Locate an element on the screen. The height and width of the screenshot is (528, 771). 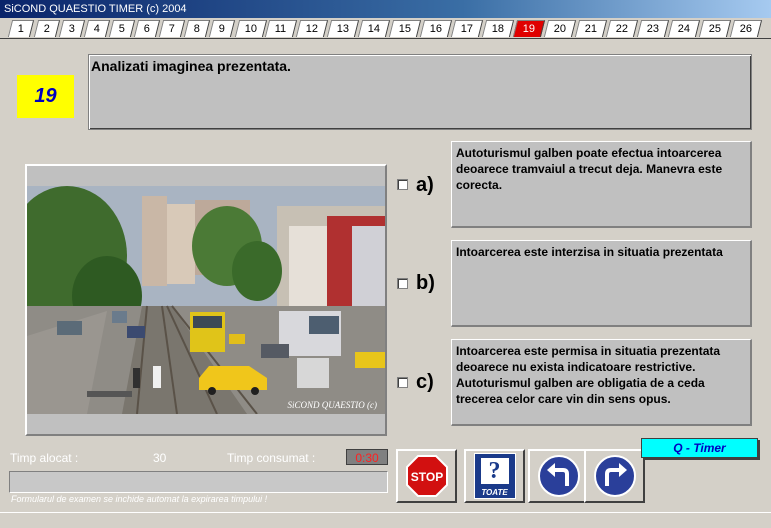
tab-question-23: 23 is located at coordinates (653, 28).